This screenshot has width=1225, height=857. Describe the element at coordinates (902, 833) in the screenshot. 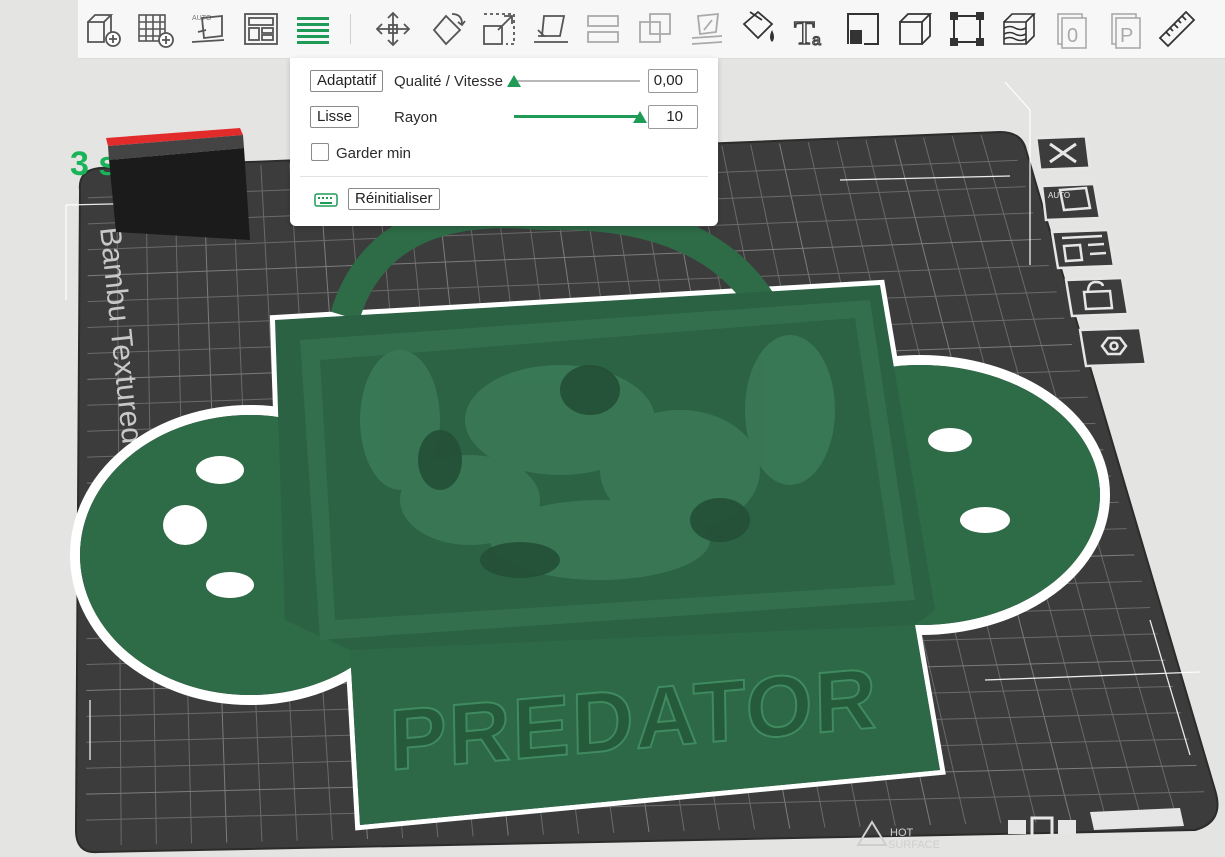

I see `svg-text: HOT` at that location.